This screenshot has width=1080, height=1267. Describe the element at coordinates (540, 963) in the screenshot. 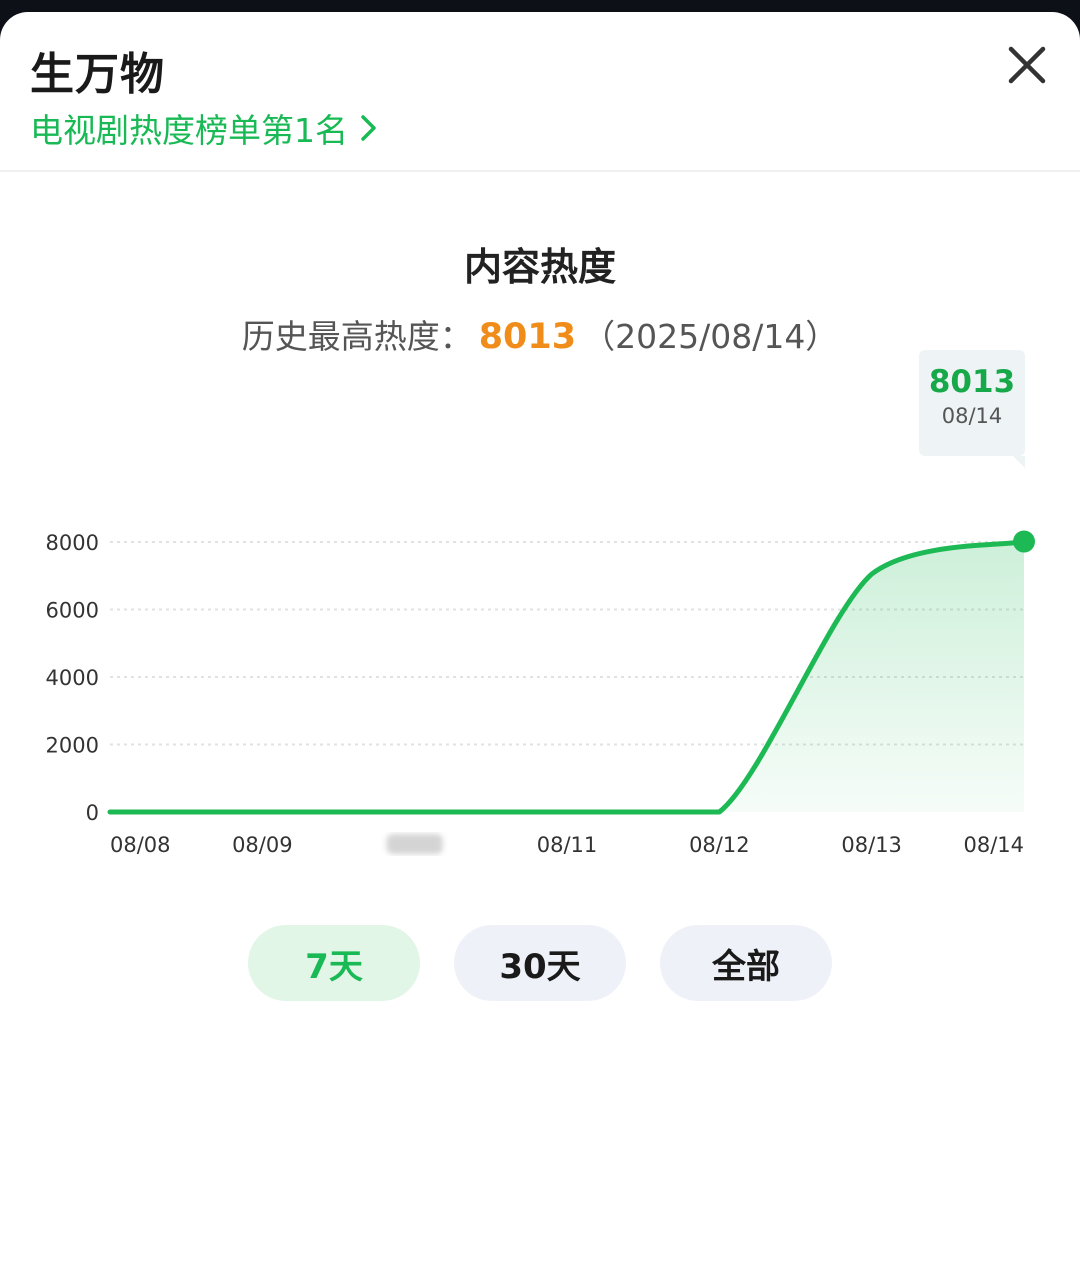

I see `range-30-days-button: 30天` at that location.